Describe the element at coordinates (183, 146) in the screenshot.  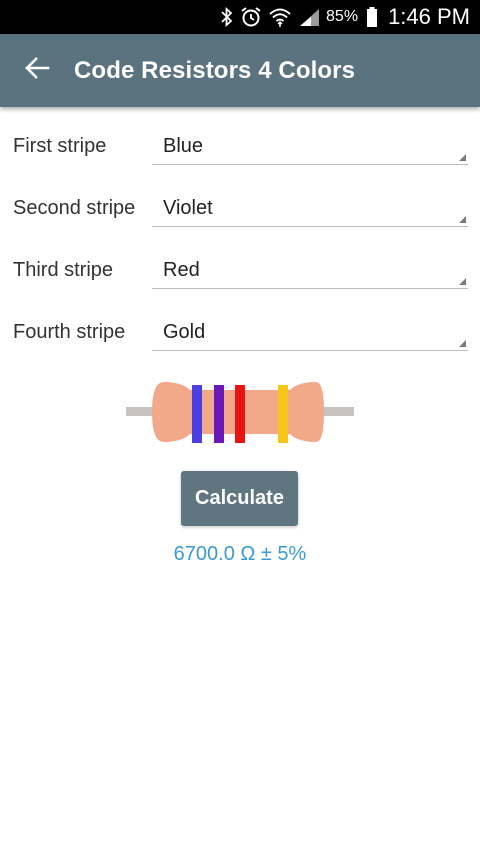
I see `first-stripe-value: Blue` at that location.